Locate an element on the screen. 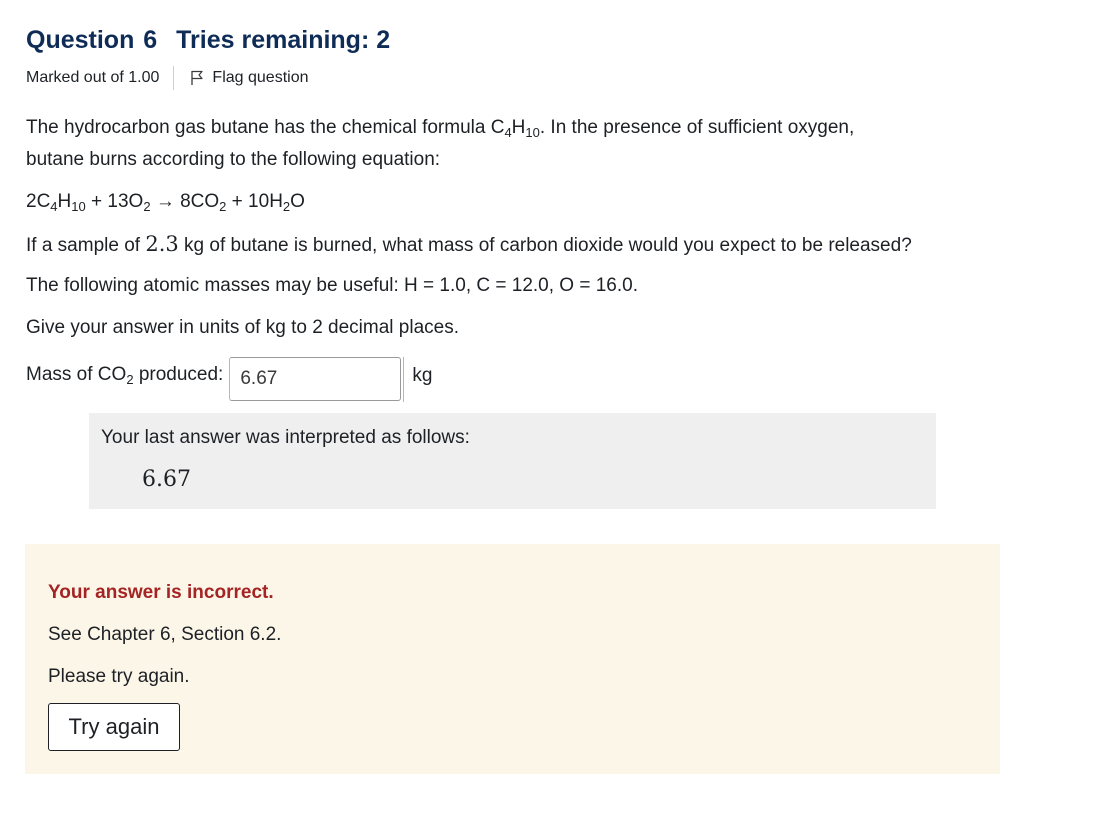  question-header: Question 6 Tries remaining: 2 is located at coordinates (208, 40).